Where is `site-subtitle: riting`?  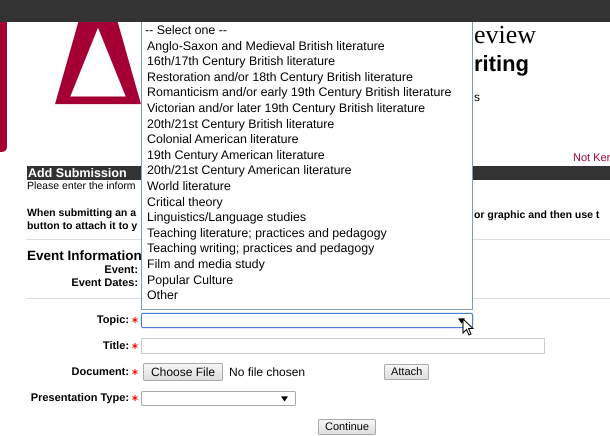
site-subtitle: riting is located at coordinates (502, 64).